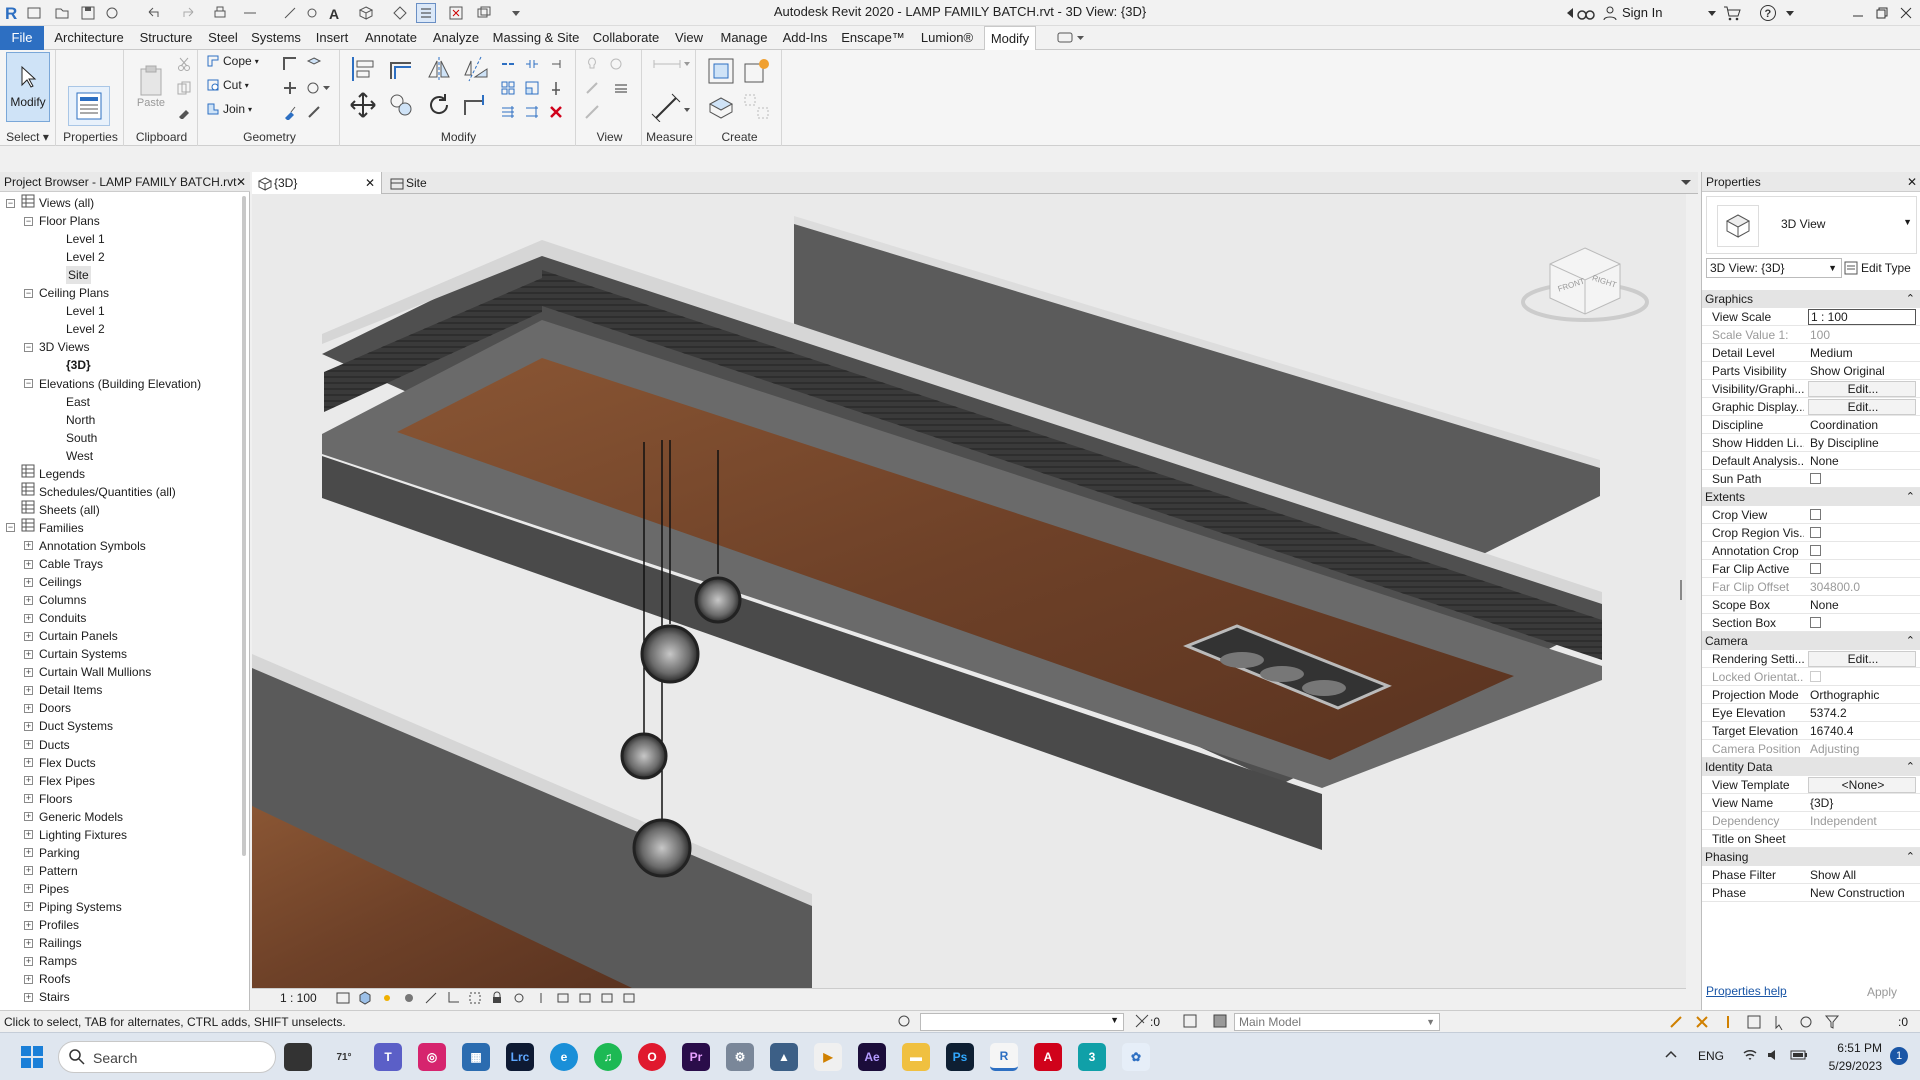  Describe the element at coordinates (290, 13) in the screenshot. I see `dimension-icon` at that location.